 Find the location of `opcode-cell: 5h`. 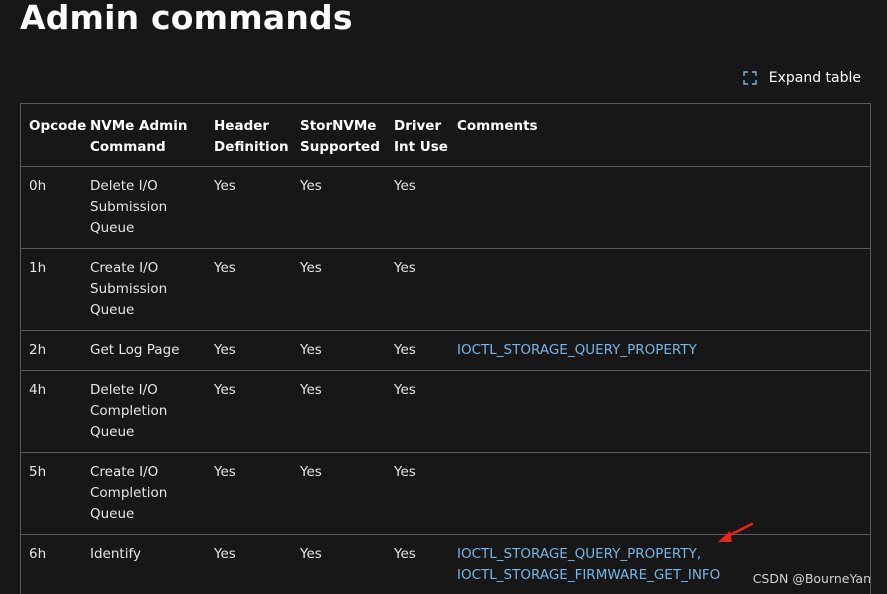

opcode-cell: 5h is located at coordinates (38, 472).